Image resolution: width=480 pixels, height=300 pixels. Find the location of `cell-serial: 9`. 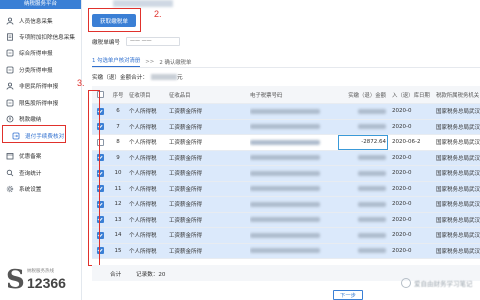

cell-serial: 9 is located at coordinates (118, 157).